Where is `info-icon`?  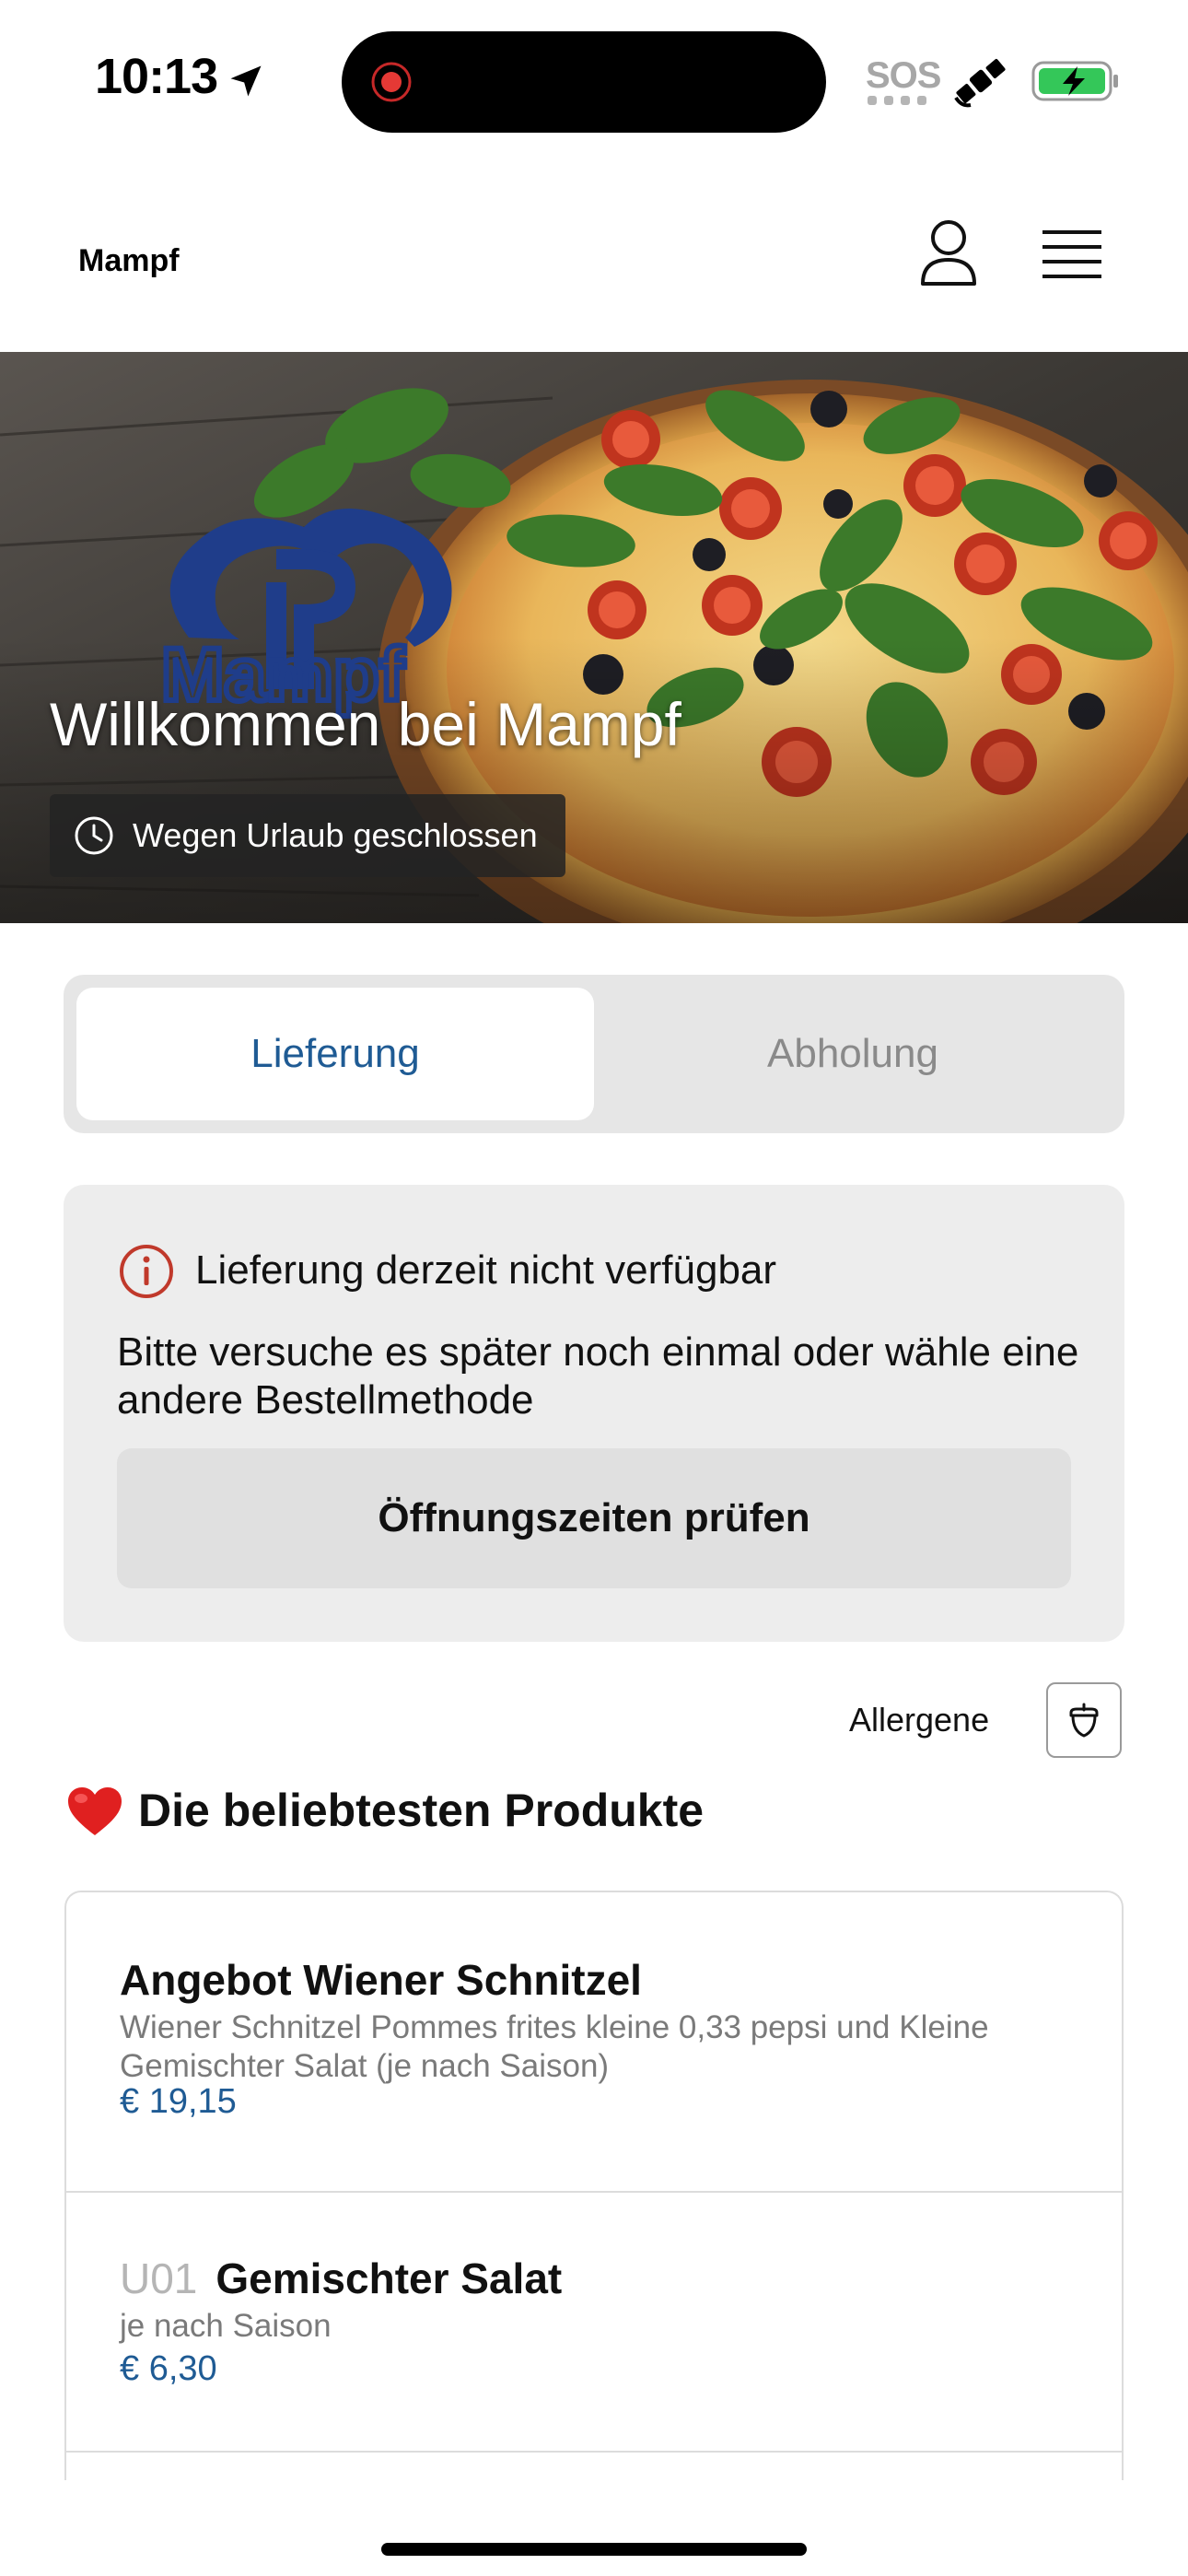 info-icon is located at coordinates (146, 1271).